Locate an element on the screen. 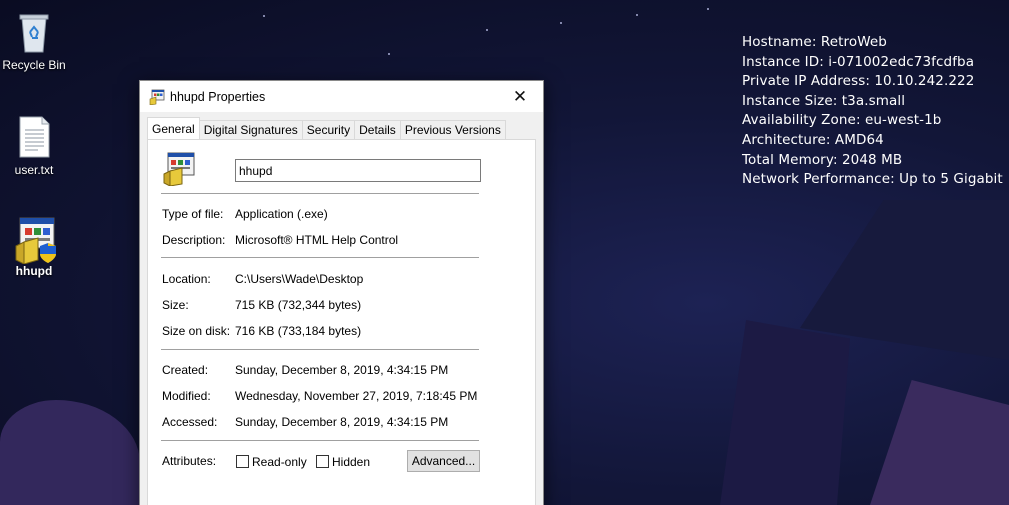 The width and height of the screenshot is (1009, 505). info-total-memory: Total Memory: 2048 MB is located at coordinates (822, 159).